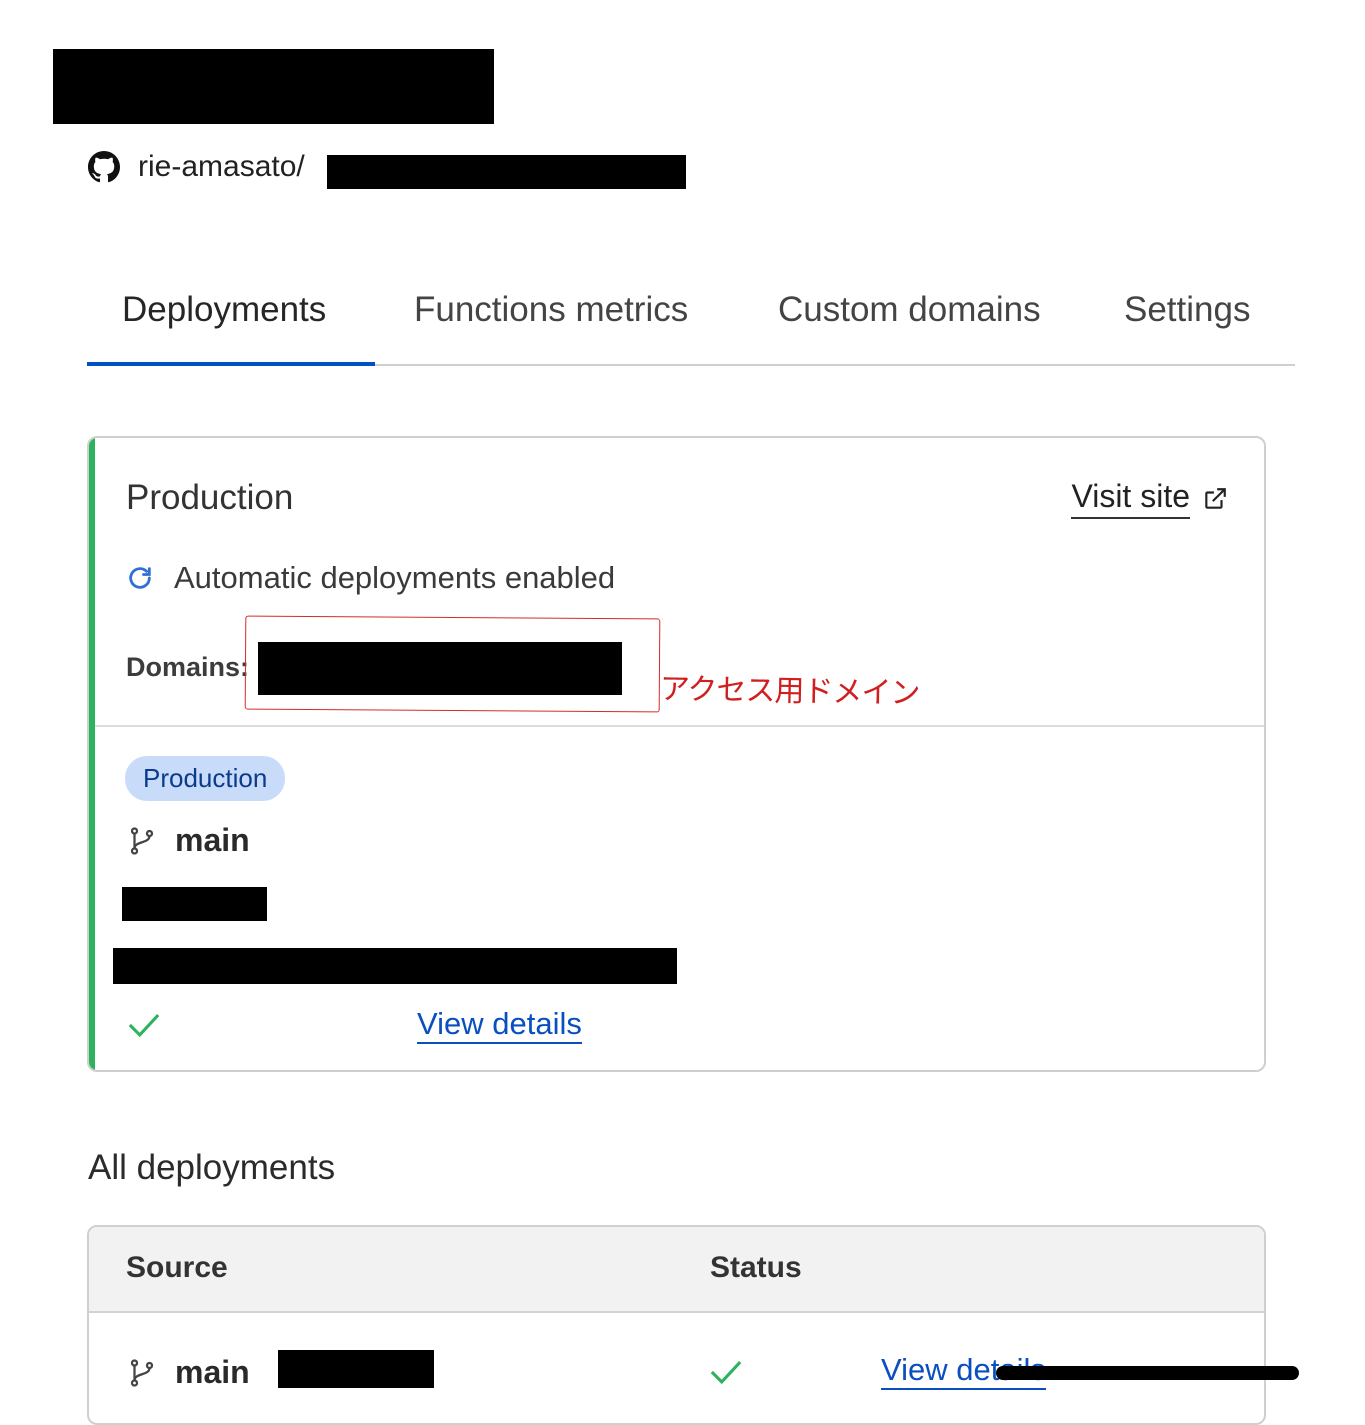 The image size is (1365, 1425). What do you see at coordinates (1147, 1373) in the screenshot?
I see `redacted-row-extra` at bounding box center [1147, 1373].